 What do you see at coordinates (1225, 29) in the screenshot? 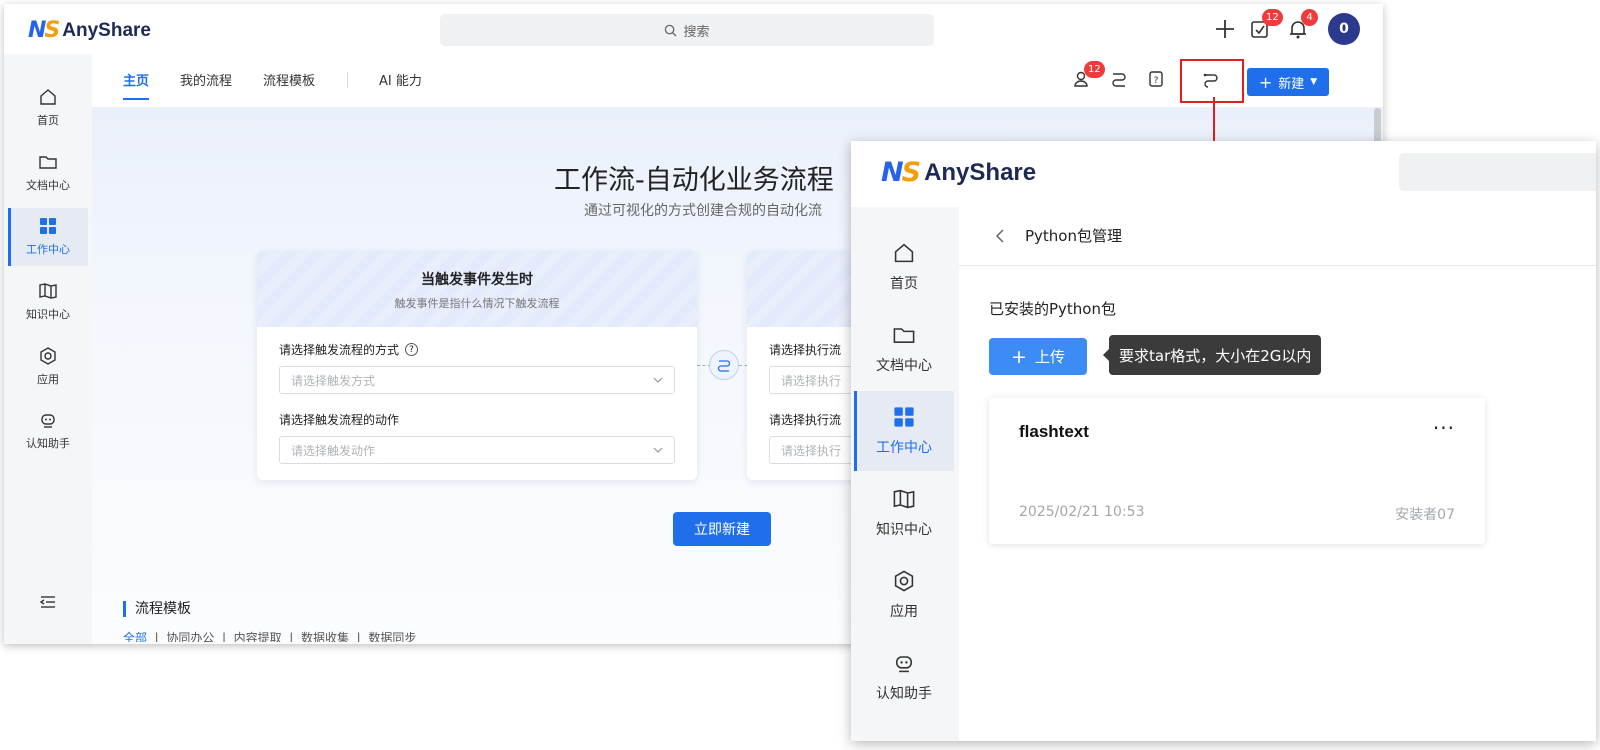
I see `add-icon` at bounding box center [1225, 29].